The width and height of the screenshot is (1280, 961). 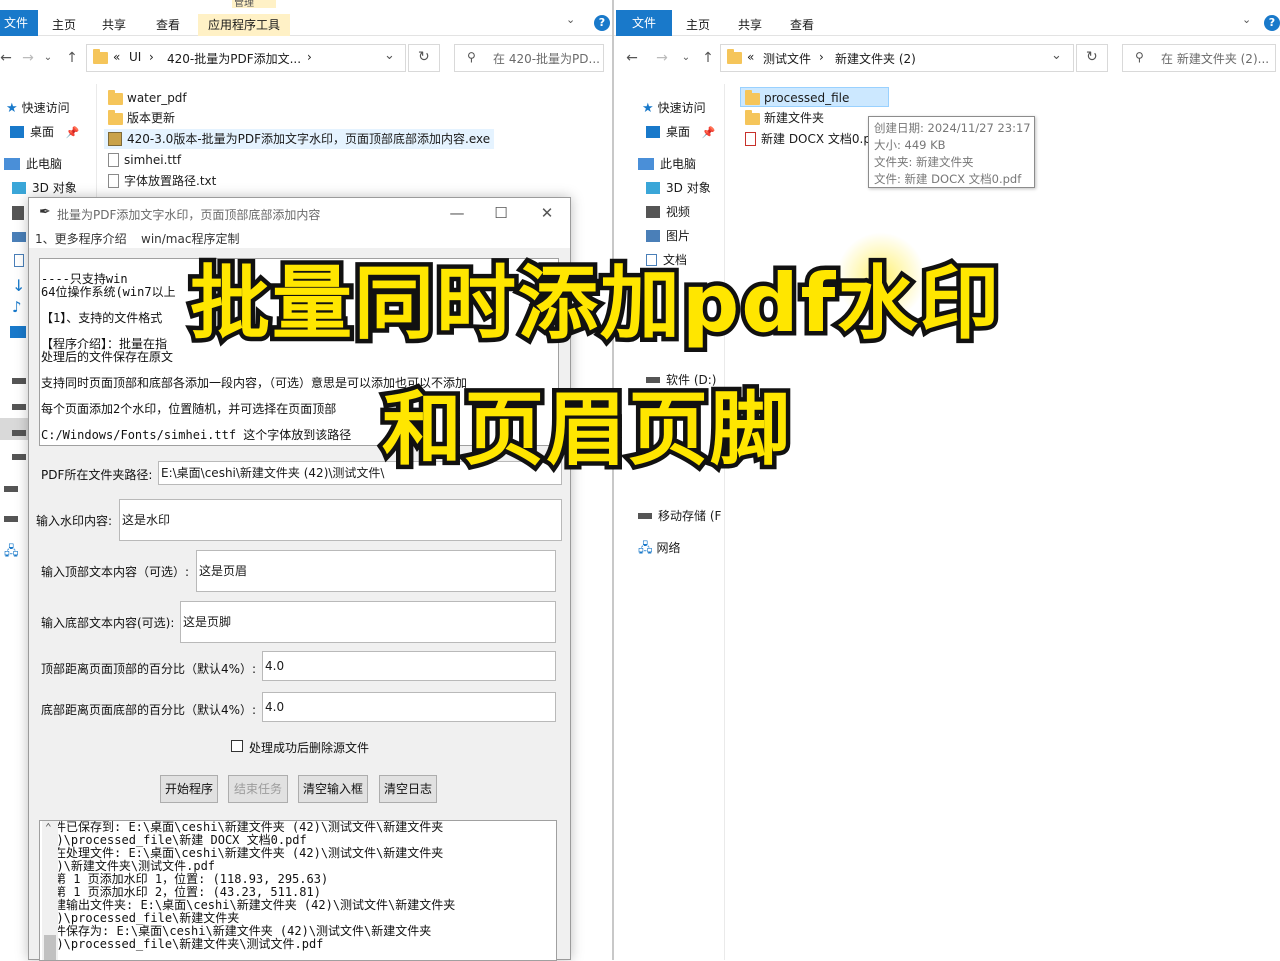 What do you see at coordinates (299, 139) in the screenshot?
I see `file-row-selected: 420-3.0版本-批量为PDF添加文字水印，页面顶部底部添加内容.exe` at bounding box center [299, 139].